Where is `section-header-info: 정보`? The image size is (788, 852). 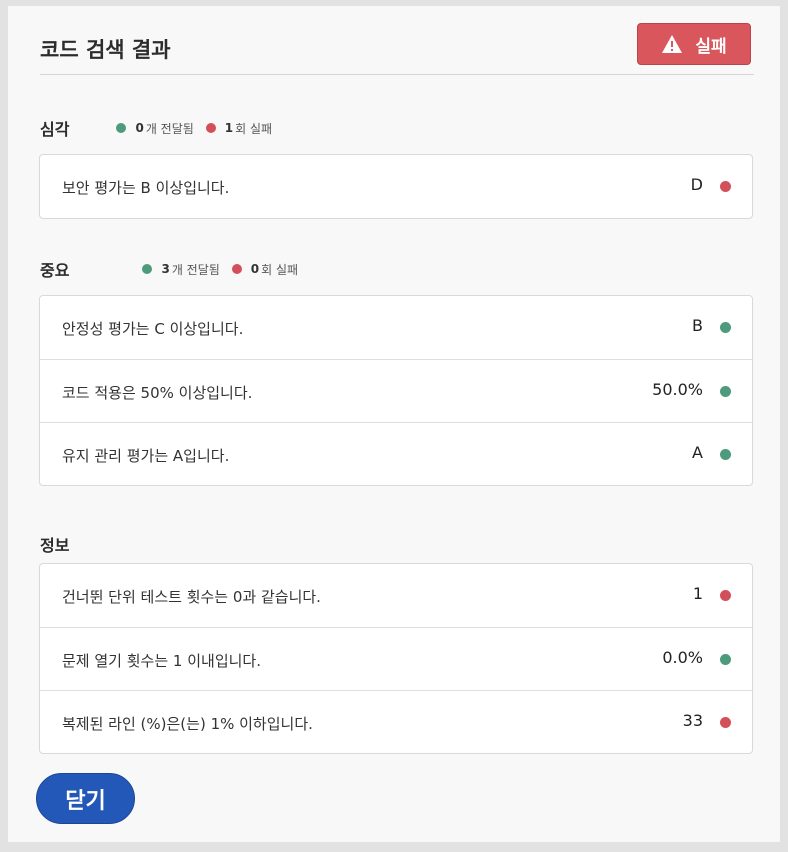
section-header-info: 정보 is located at coordinates (55, 544).